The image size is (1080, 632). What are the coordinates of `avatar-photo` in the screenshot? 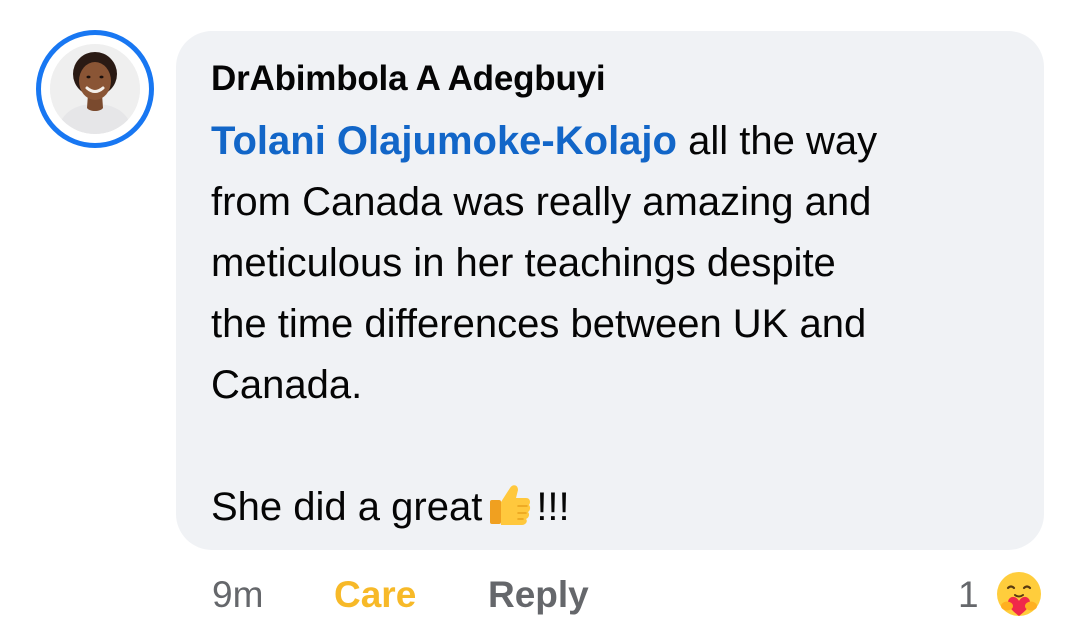 It's located at (95, 89).